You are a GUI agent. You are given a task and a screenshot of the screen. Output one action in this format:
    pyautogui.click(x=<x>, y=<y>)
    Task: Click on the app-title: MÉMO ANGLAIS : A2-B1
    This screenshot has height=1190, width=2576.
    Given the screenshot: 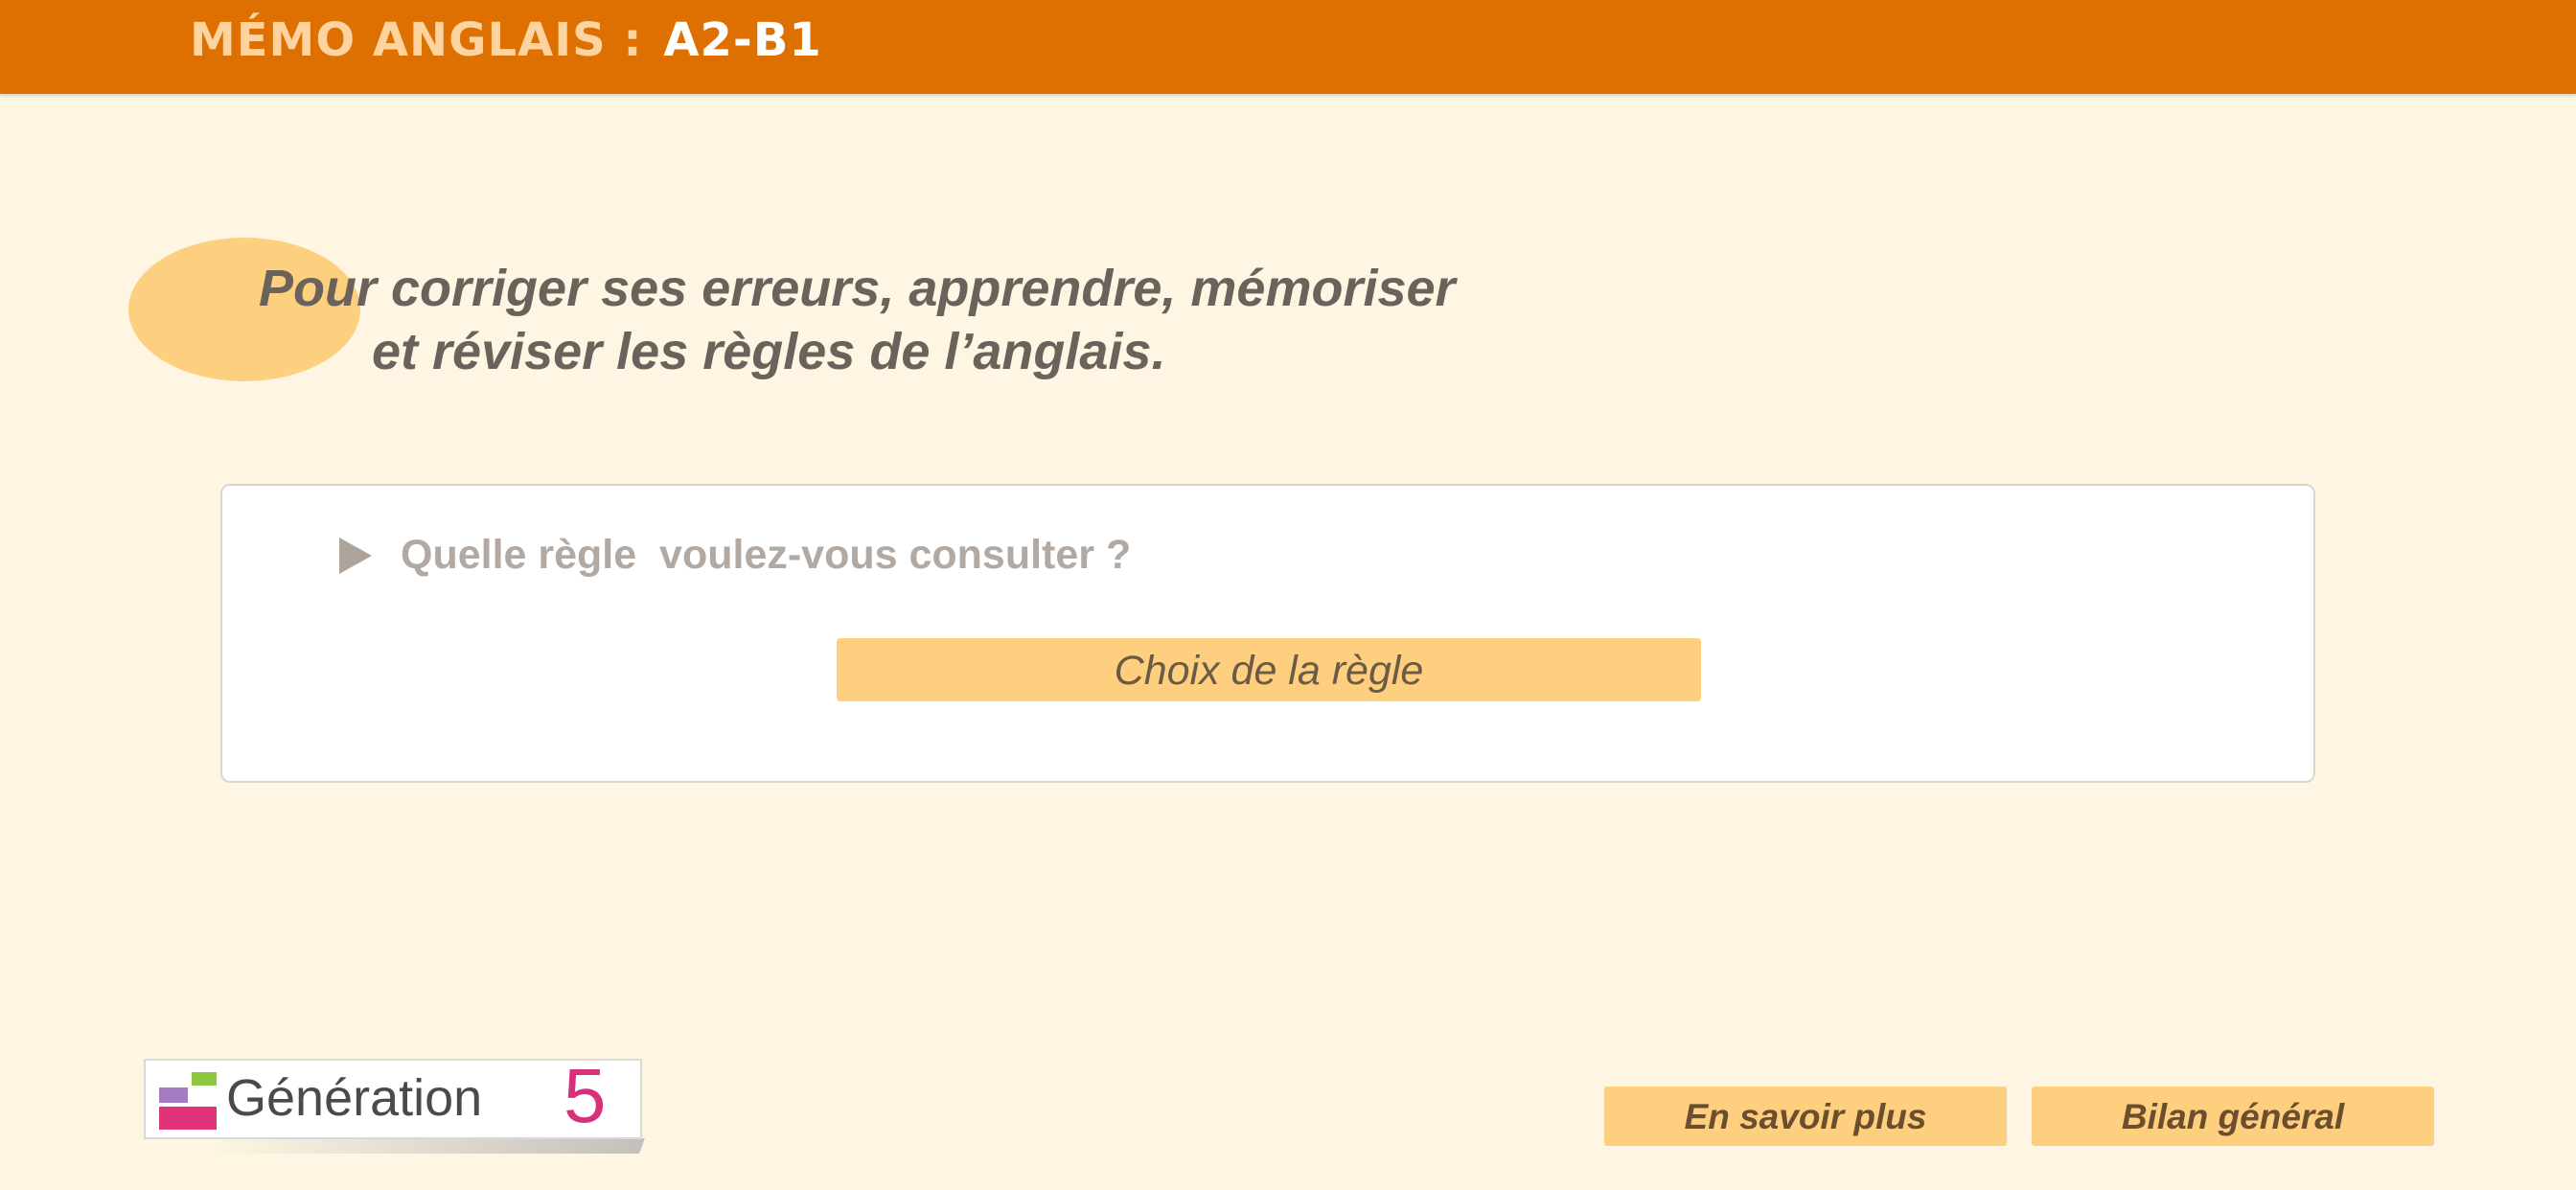 What is the action you would take?
    pyautogui.click(x=506, y=40)
    